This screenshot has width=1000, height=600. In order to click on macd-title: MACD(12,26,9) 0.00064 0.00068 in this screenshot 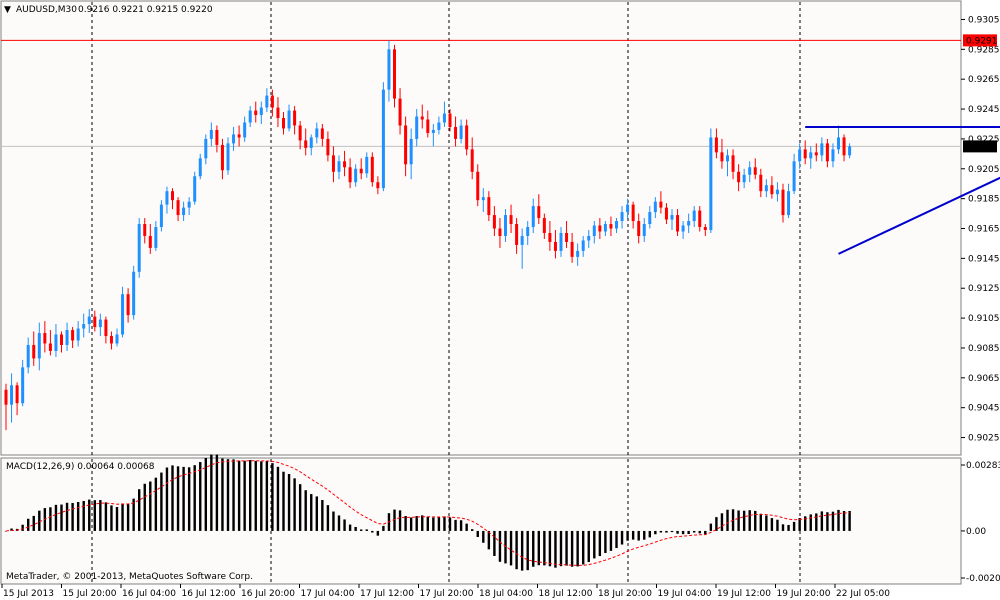, I will do `click(80, 467)`.